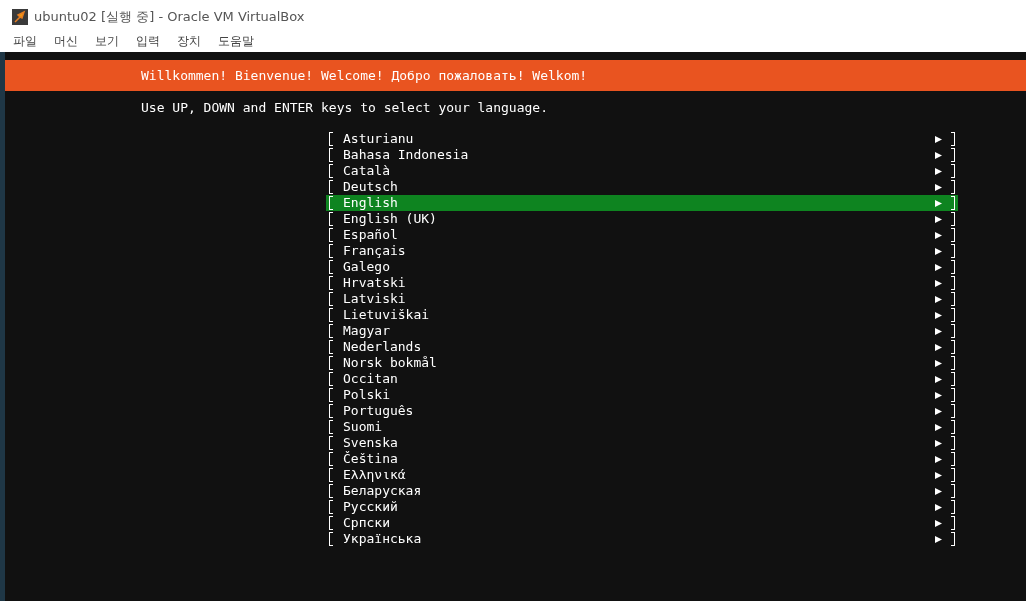 Image resolution: width=1026 pixels, height=601 pixels. Describe the element at coordinates (379, 411) in the screenshot. I see `language-label: Português` at that location.